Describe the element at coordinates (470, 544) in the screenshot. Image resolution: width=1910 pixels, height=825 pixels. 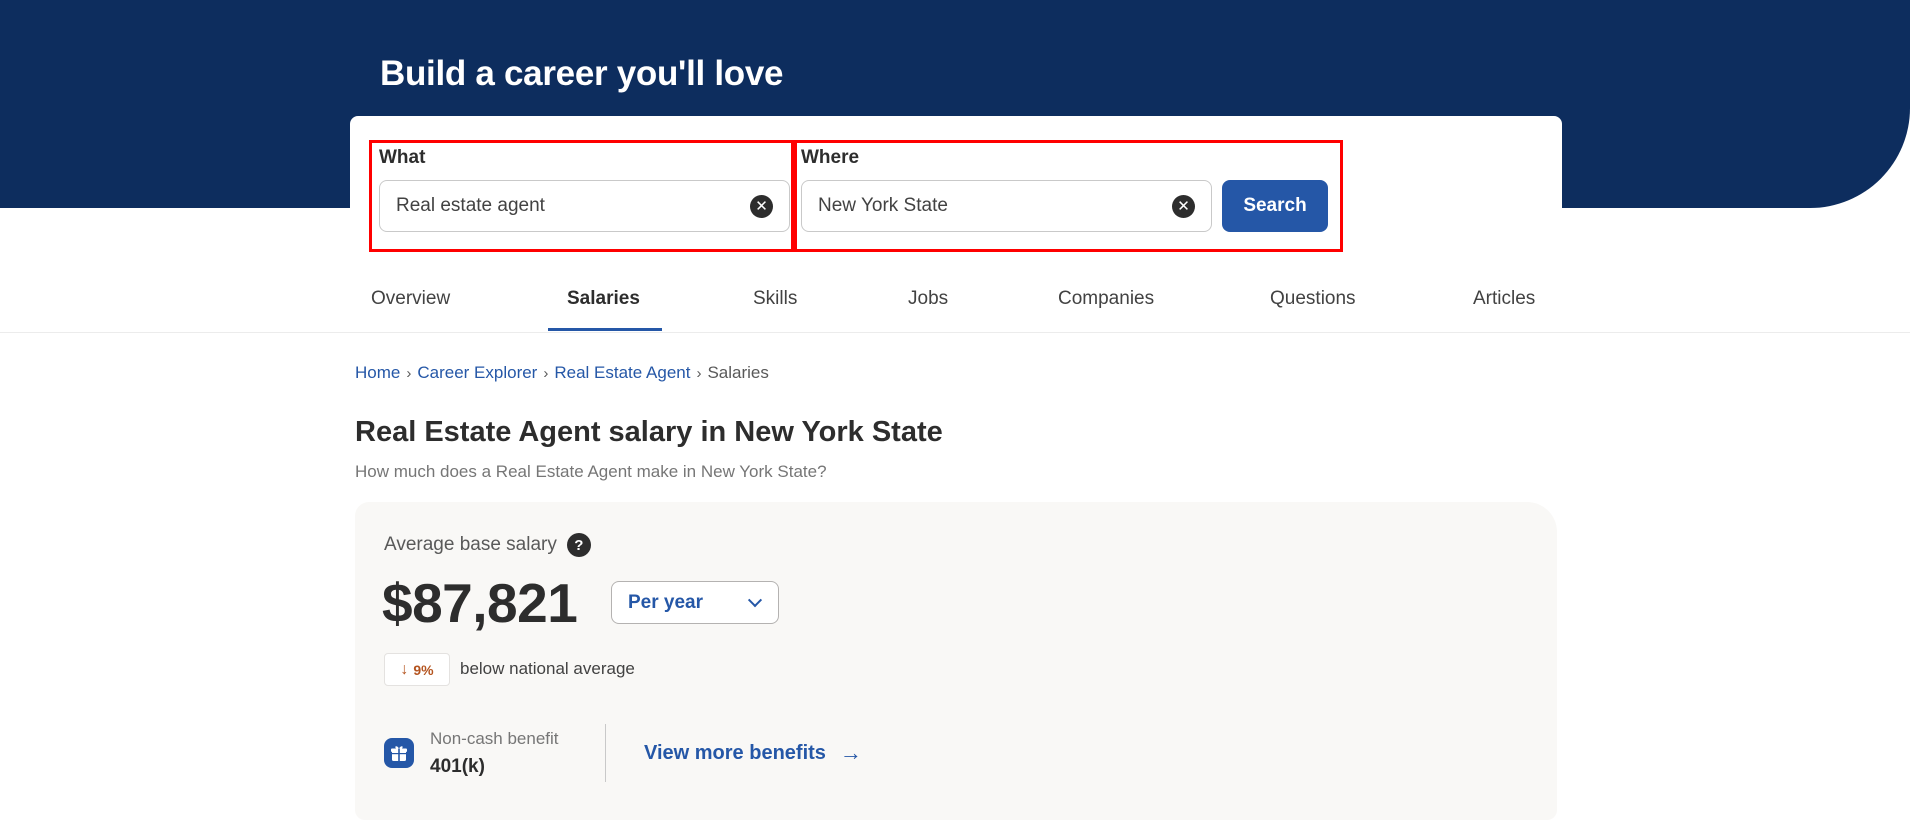
I see `average-salary-label-text: Average base salary` at that location.